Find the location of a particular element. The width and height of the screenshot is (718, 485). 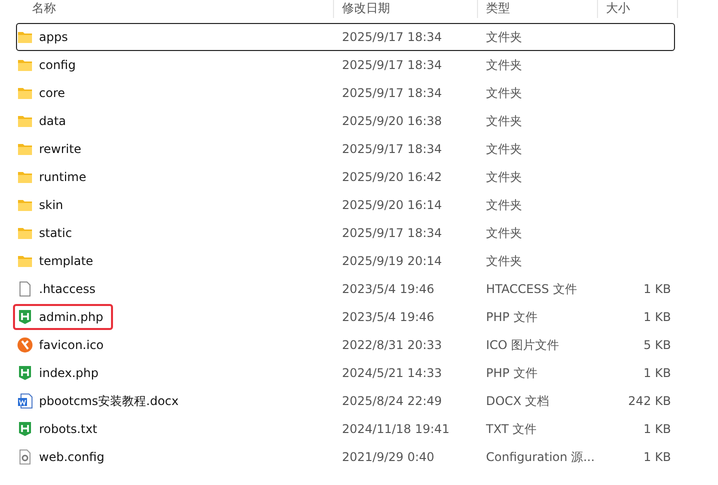

file-row: apps 2025/9/17 18:34 文件夹 is located at coordinates (345, 37).